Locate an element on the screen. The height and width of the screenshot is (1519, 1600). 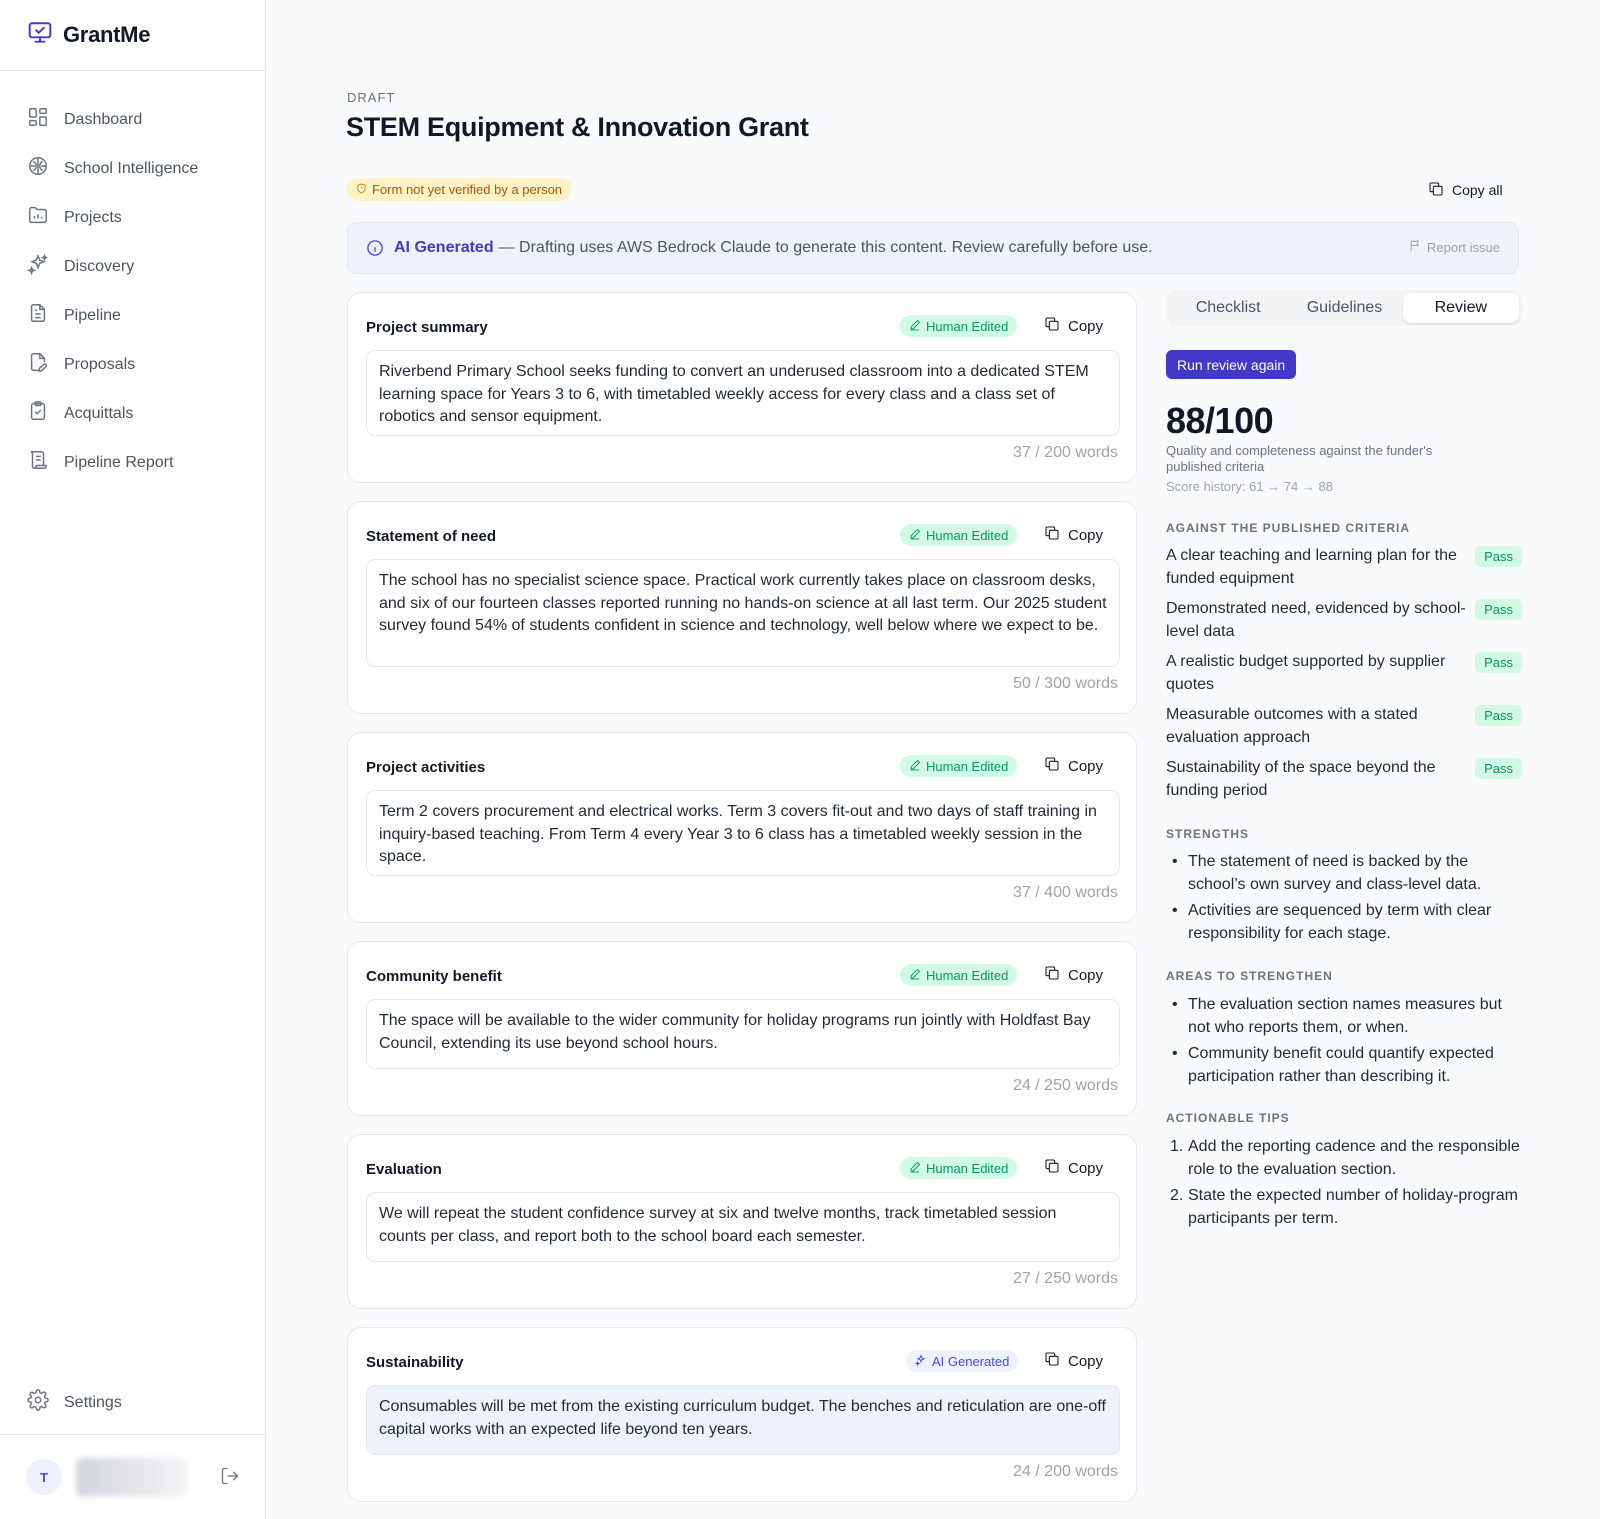
clipboard-check-icon is located at coordinates (38, 413).